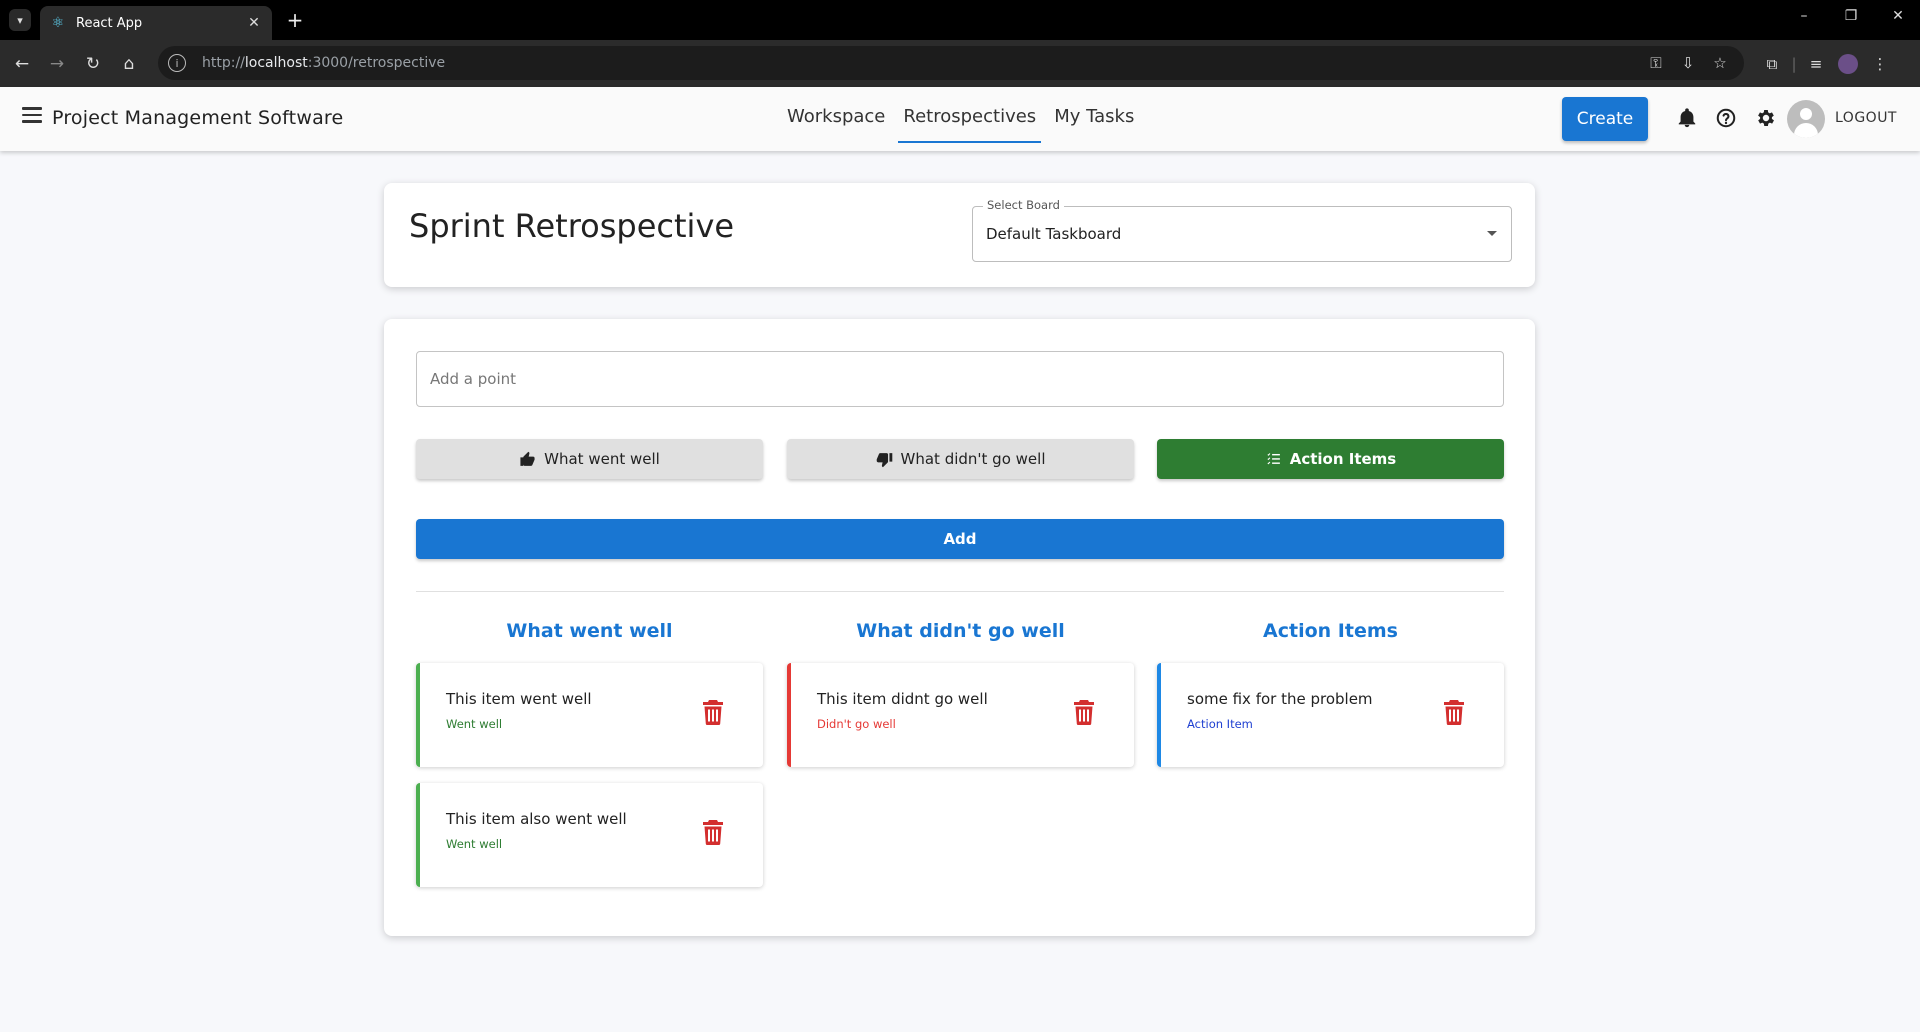 This screenshot has width=1920, height=1032. What do you see at coordinates (602, 459) in the screenshot?
I see `category-went-well-label: What went well` at bounding box center [602, 459].